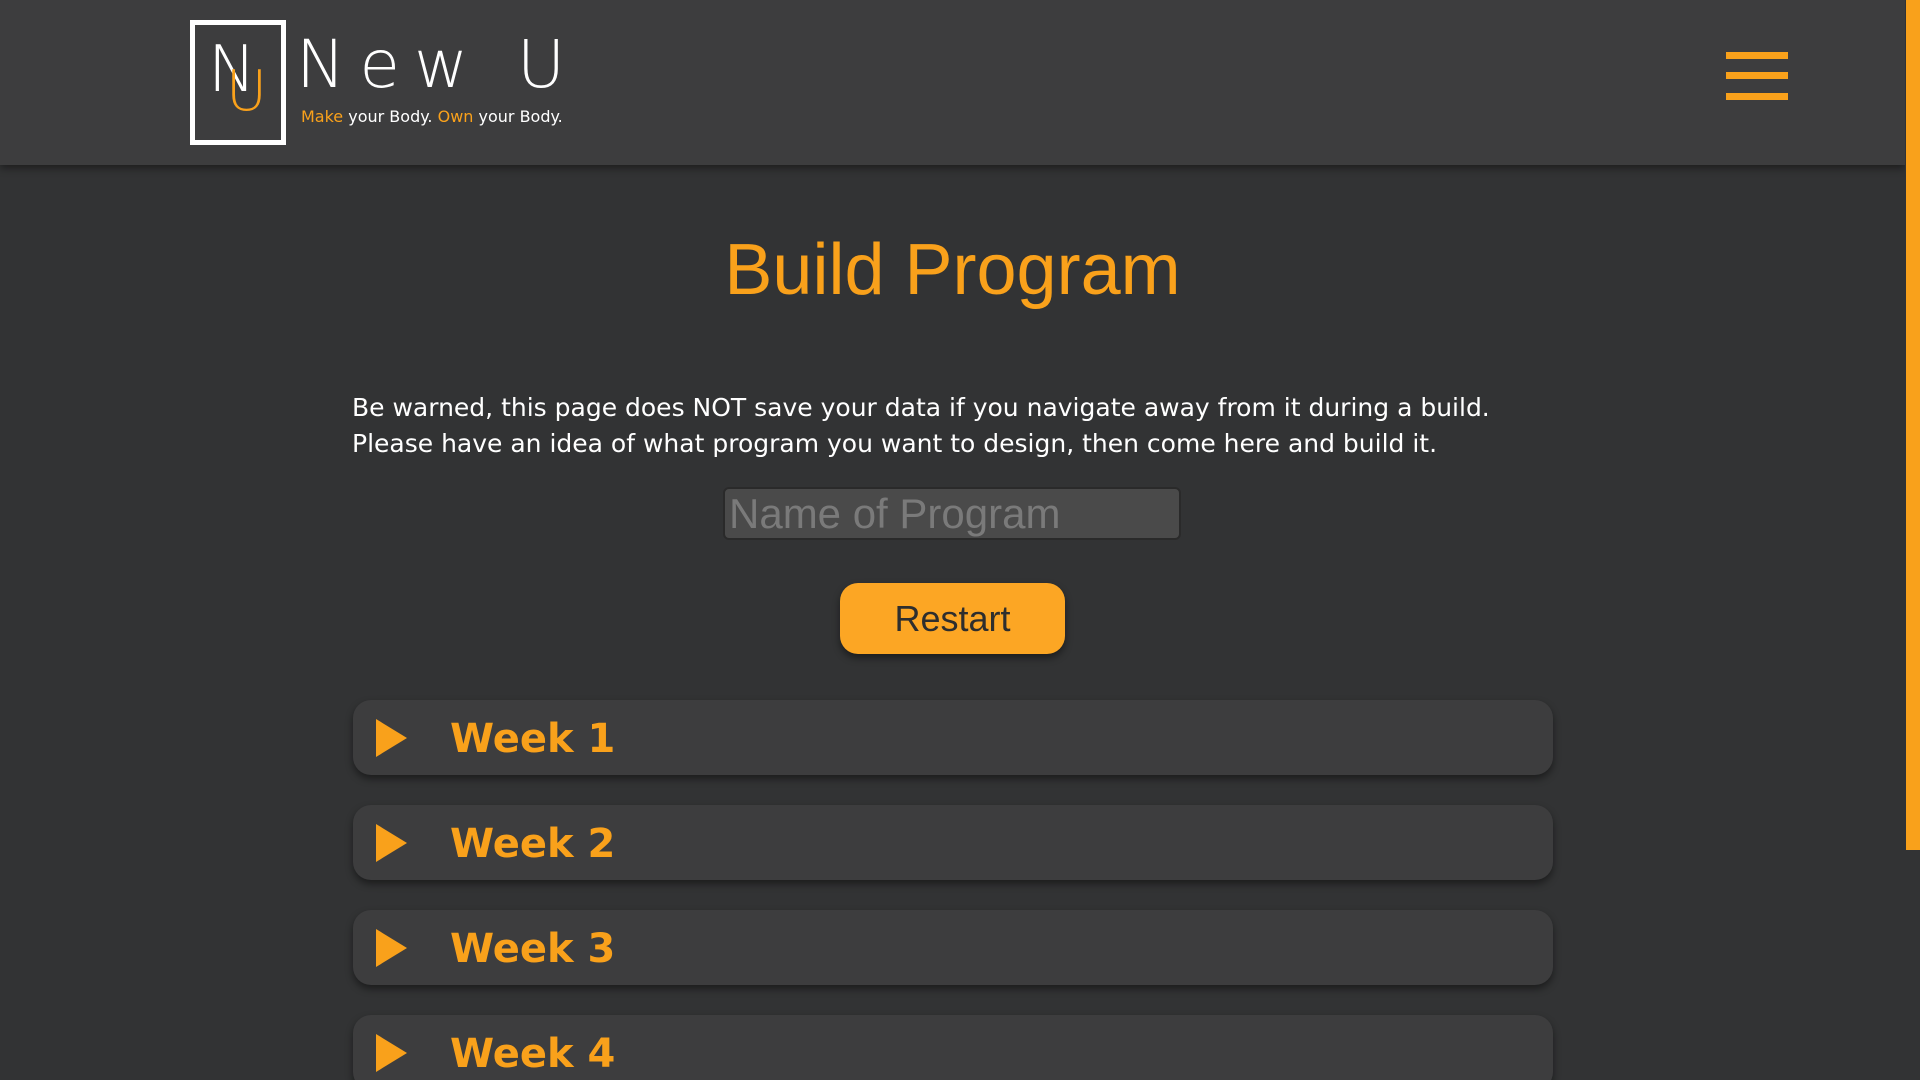 Image resolution: width=1920 pixels, height=1080 pixels. I want to click on hamburger-menu-icon, so click(1757, 76).